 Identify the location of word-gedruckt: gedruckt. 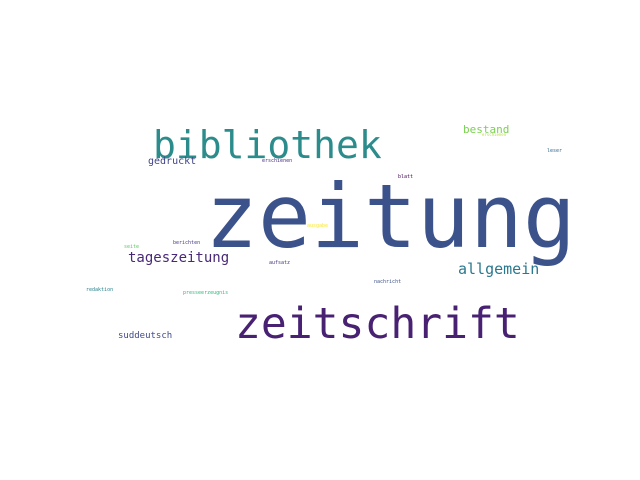
(172, 161).